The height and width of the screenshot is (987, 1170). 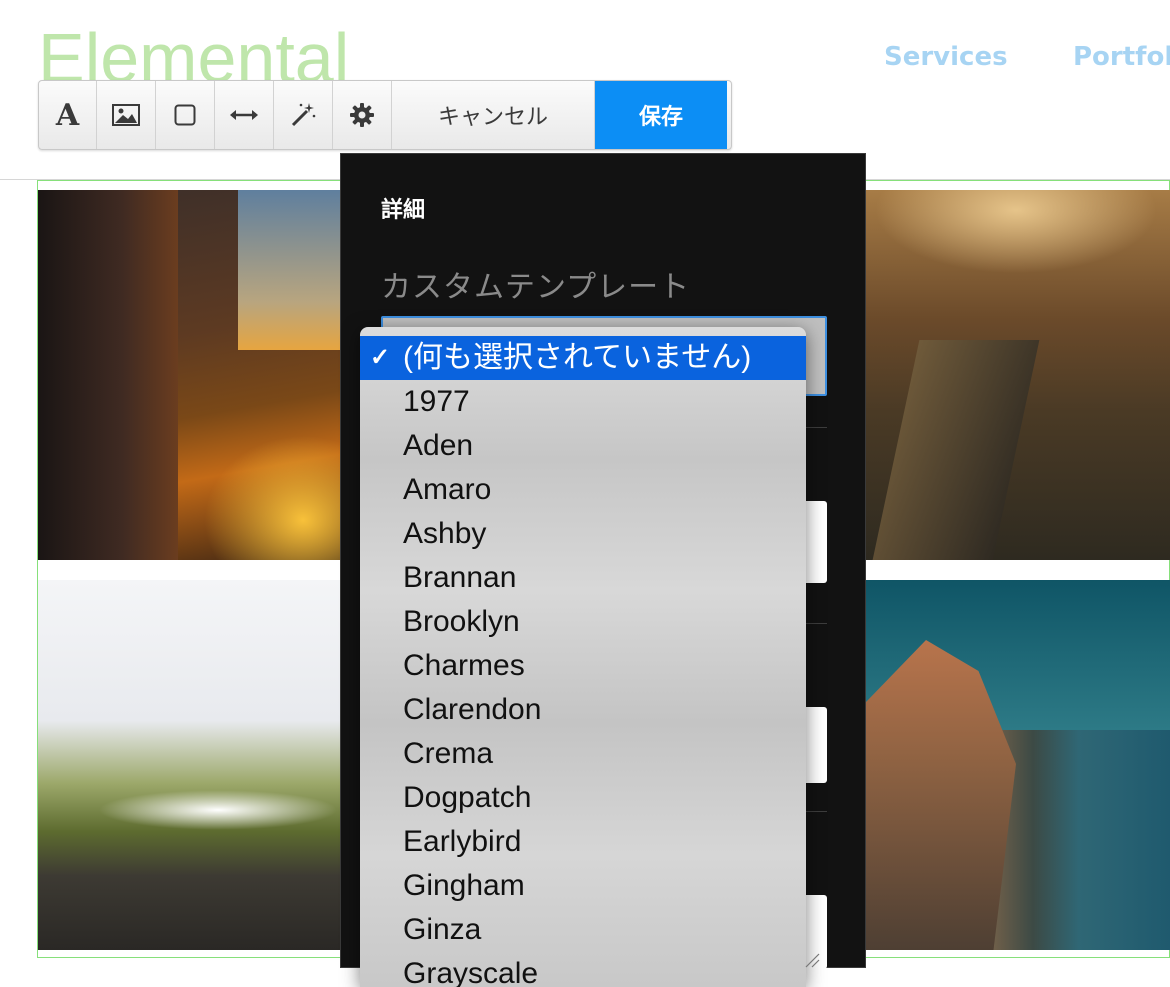 I want to click on dropdown-option-label: (何も選択されていません), so click(x=577, y=357).